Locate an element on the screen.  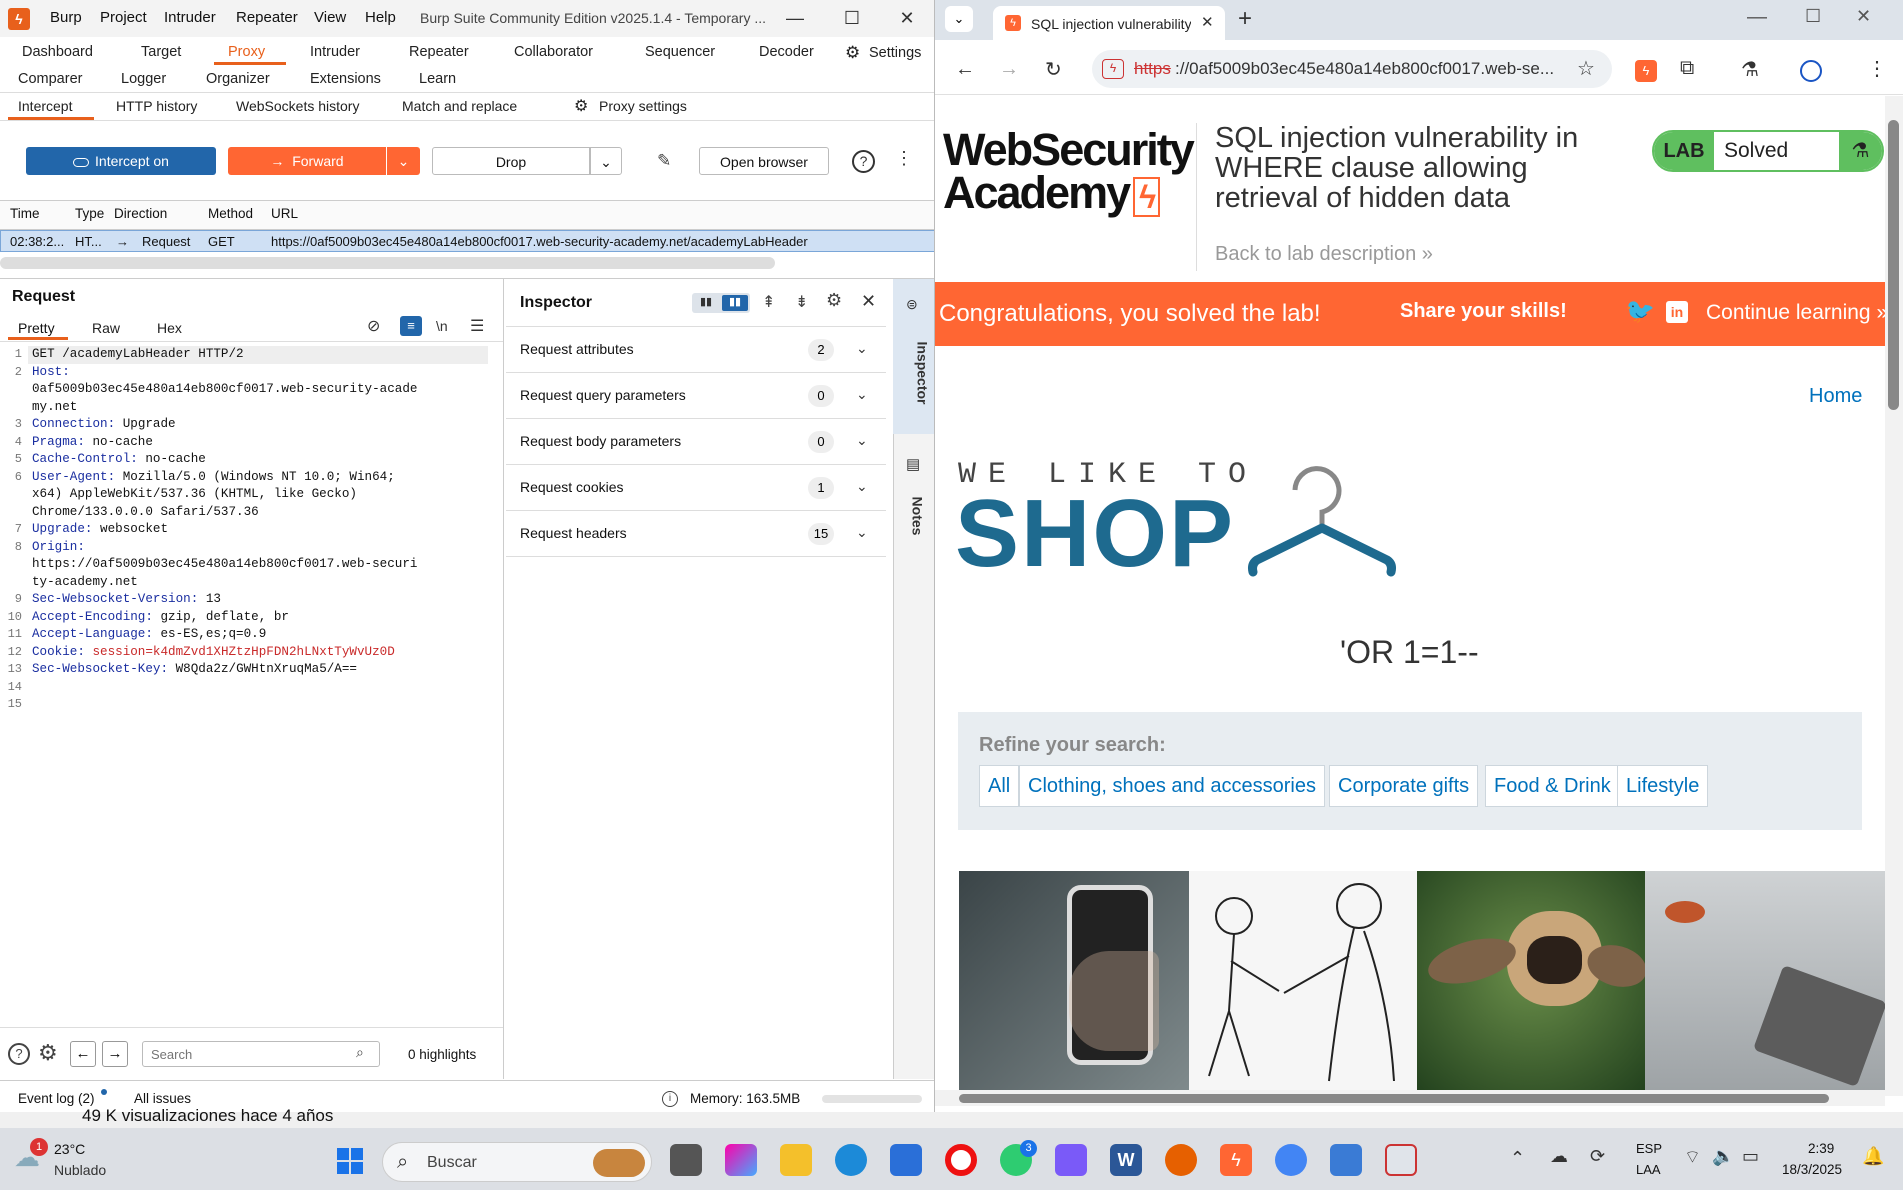
not-secure-icon: ϟ is located at coordinates (1113, 69).